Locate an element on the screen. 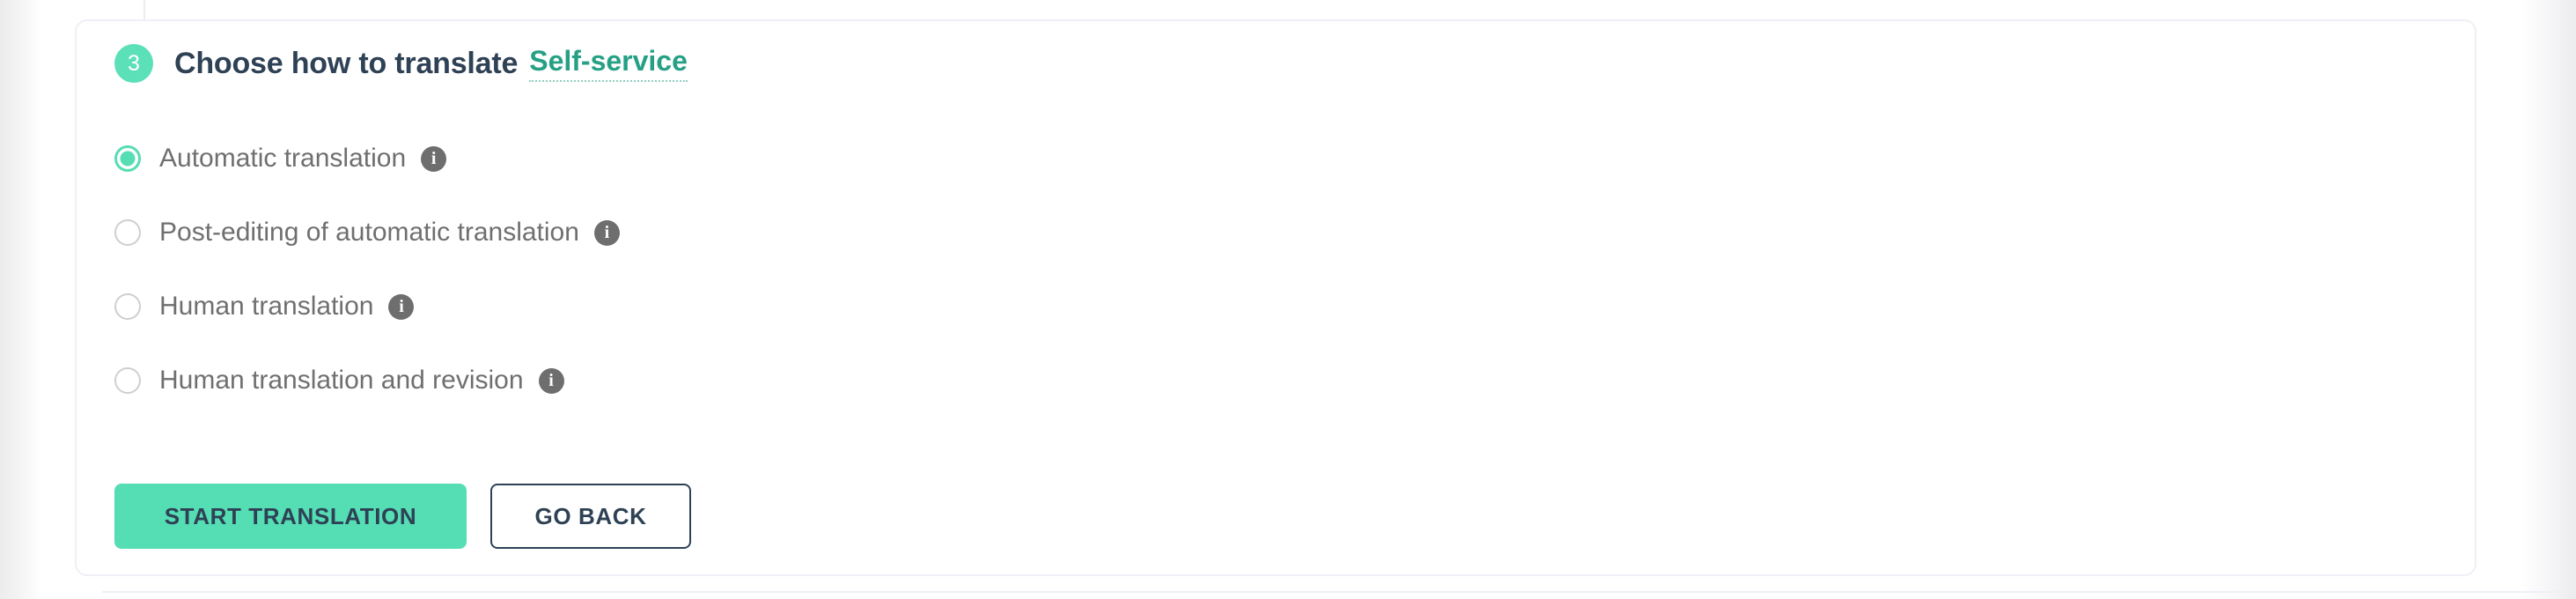  option-automatic-translation: Automatic translation i is located at coordinates (280, 158).